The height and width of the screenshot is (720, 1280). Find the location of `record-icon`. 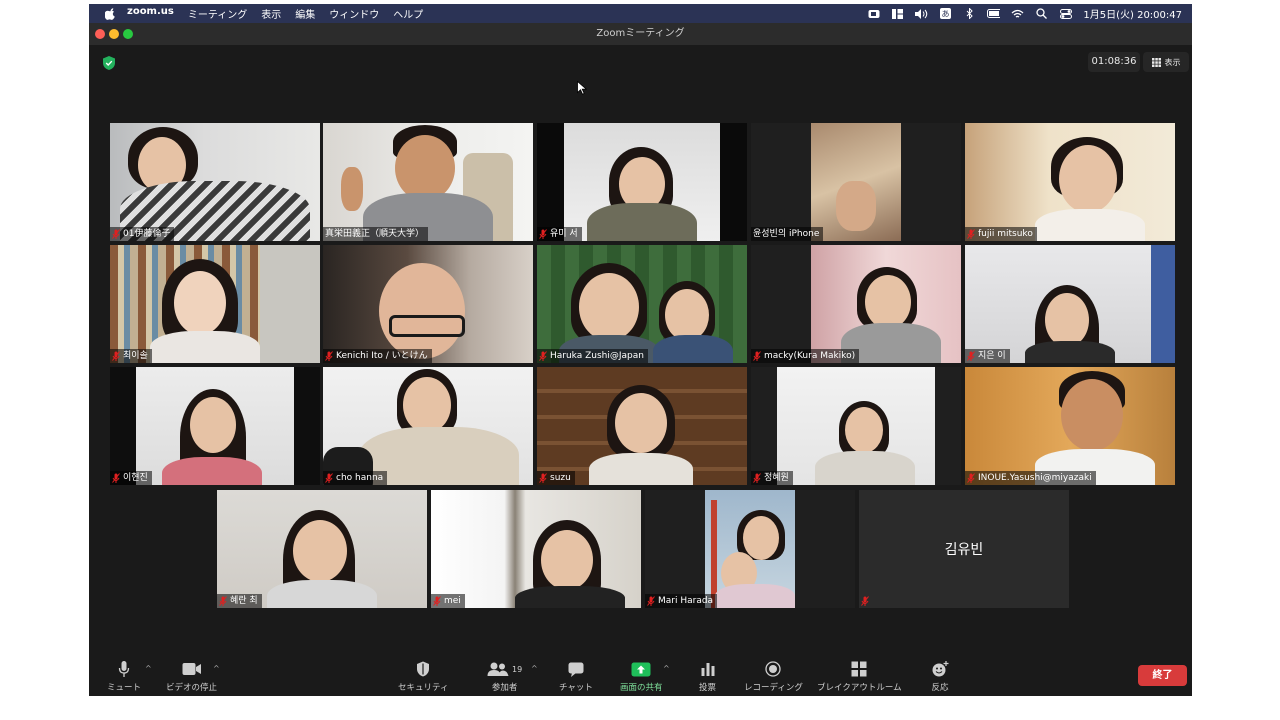

record-icon is located at coordinates (773, 669).